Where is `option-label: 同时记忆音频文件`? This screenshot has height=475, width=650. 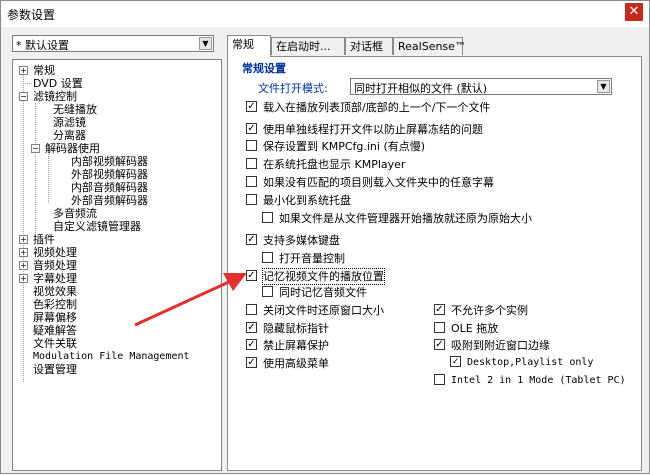
option-label: 同时记忆音频文件 is located at coordinates (323, 292).